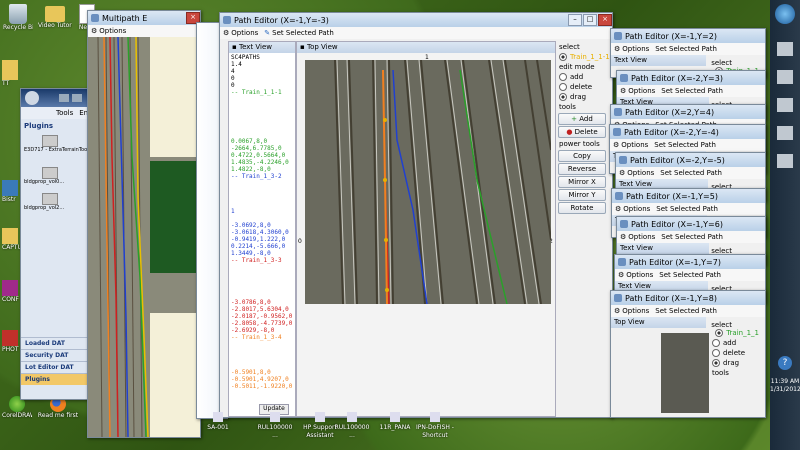  What do you see at coordinates (218, 431) in the screenshot?
I see `taskbar-item: SA-001` at bounding box center [218, 431].